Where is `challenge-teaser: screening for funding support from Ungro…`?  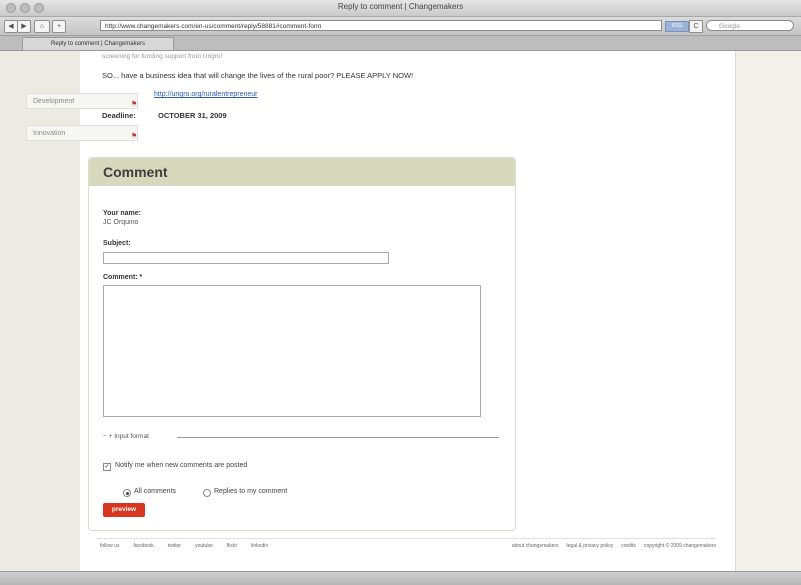
challenge-teaser: screening for funding support from Ungro… is located at coordinates (306, 101).